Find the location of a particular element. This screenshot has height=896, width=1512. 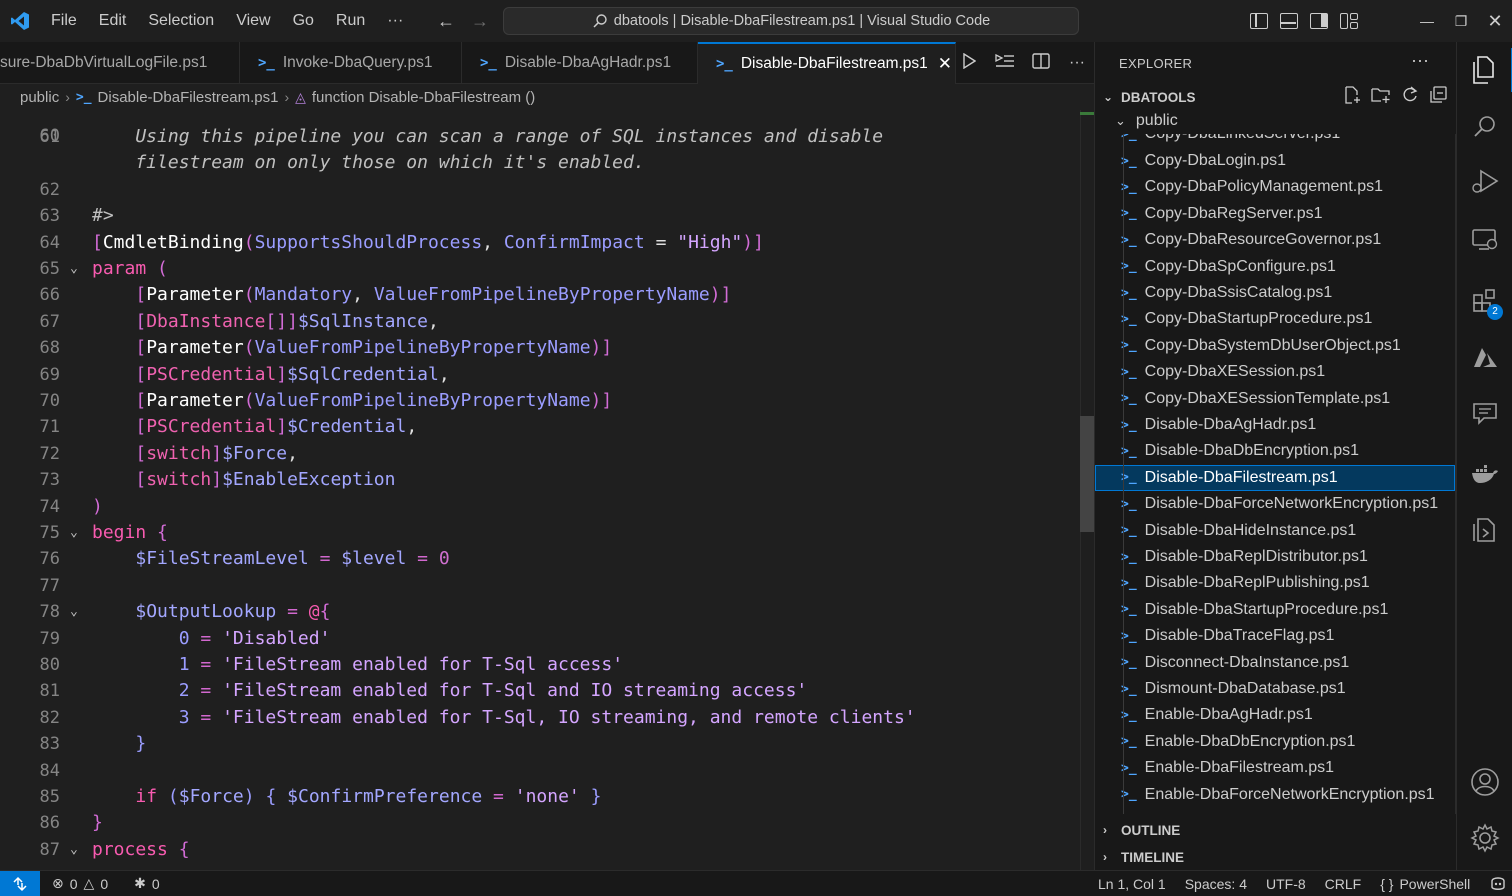

file-item: >_ Disable-DbaReplDistributor.ps1 is located at coordinates (1275, 557).